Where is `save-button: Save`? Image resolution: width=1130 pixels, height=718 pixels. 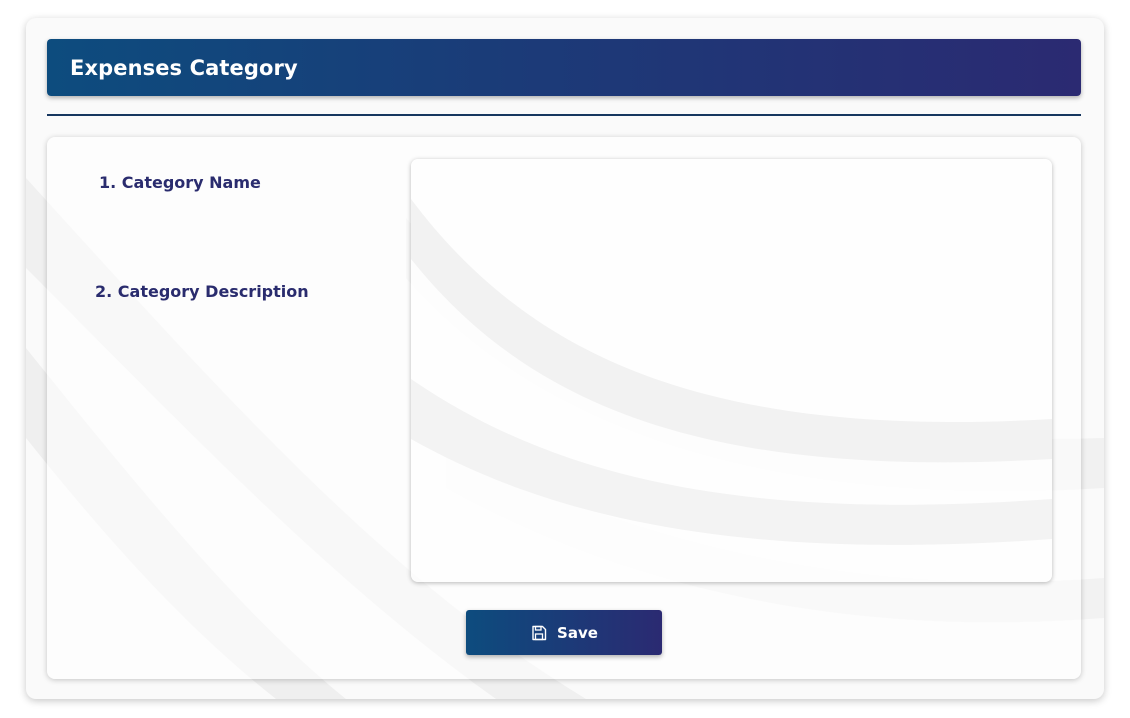
save-button: Save is located at coordinates (564, 632).